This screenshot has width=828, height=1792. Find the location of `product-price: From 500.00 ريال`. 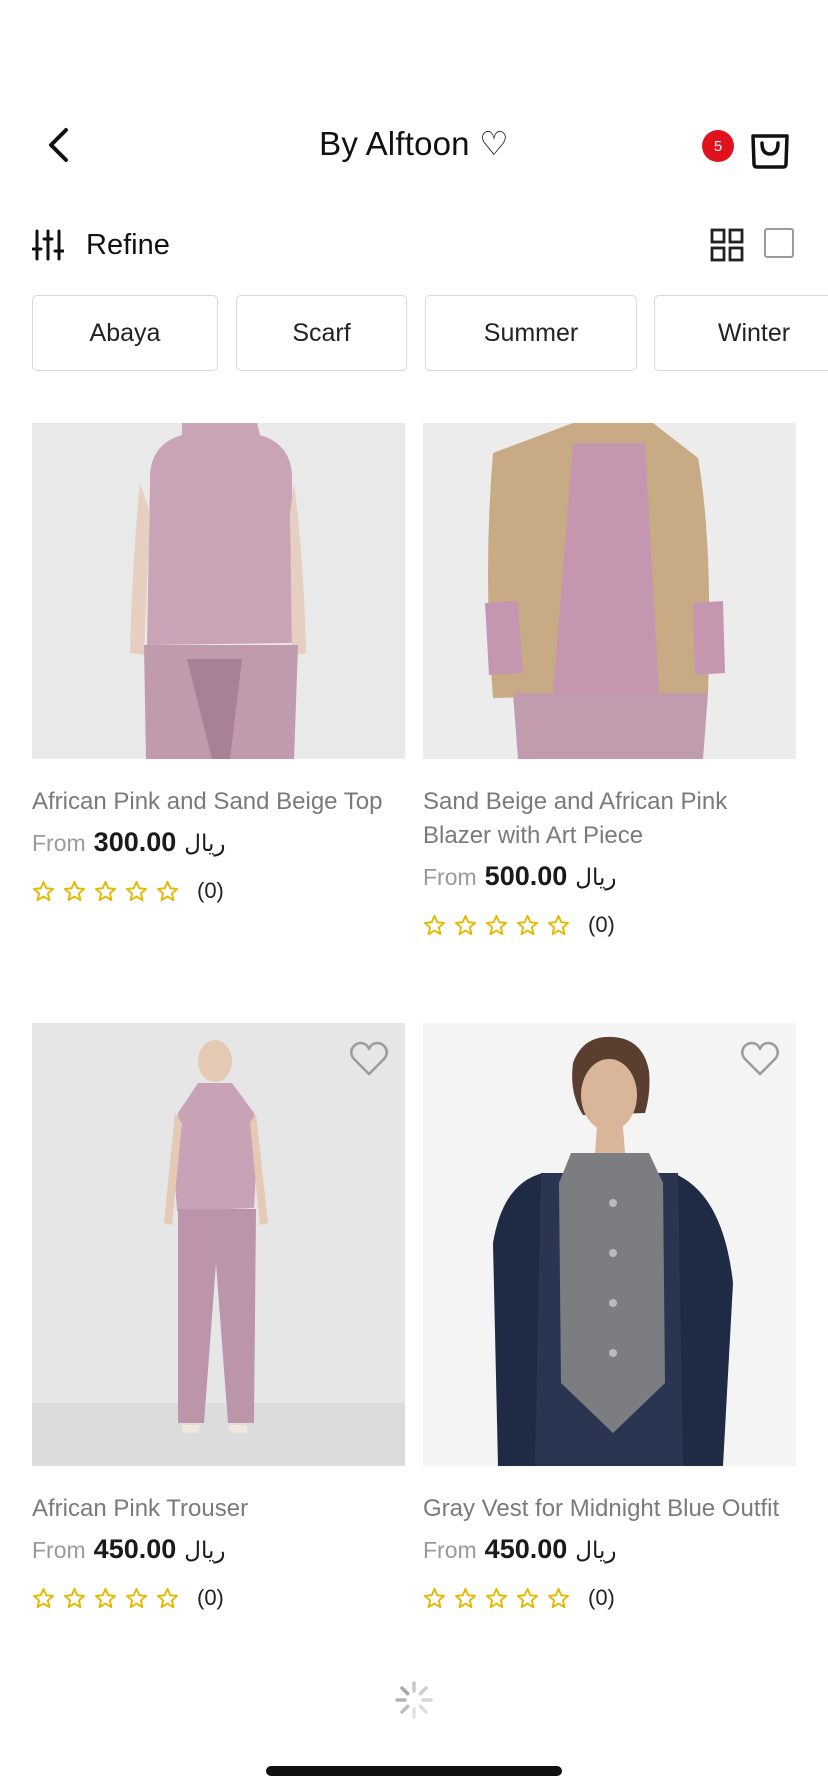

product-price: From 500.00 ريال is located at coordinates (609, 876).